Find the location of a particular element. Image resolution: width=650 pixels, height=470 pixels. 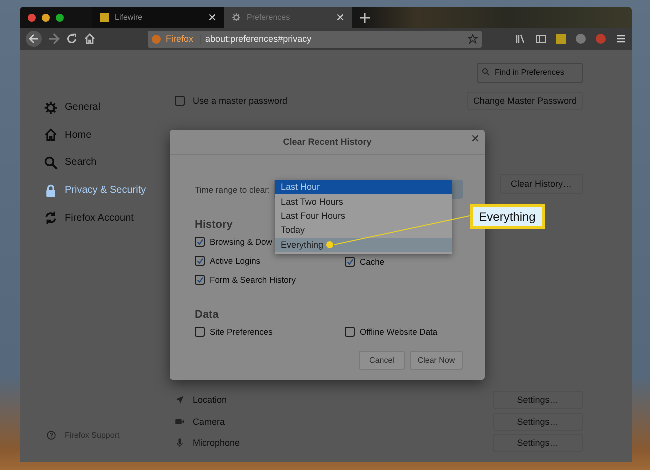

sidebar-item: Search is located at coordinates (107, 163).